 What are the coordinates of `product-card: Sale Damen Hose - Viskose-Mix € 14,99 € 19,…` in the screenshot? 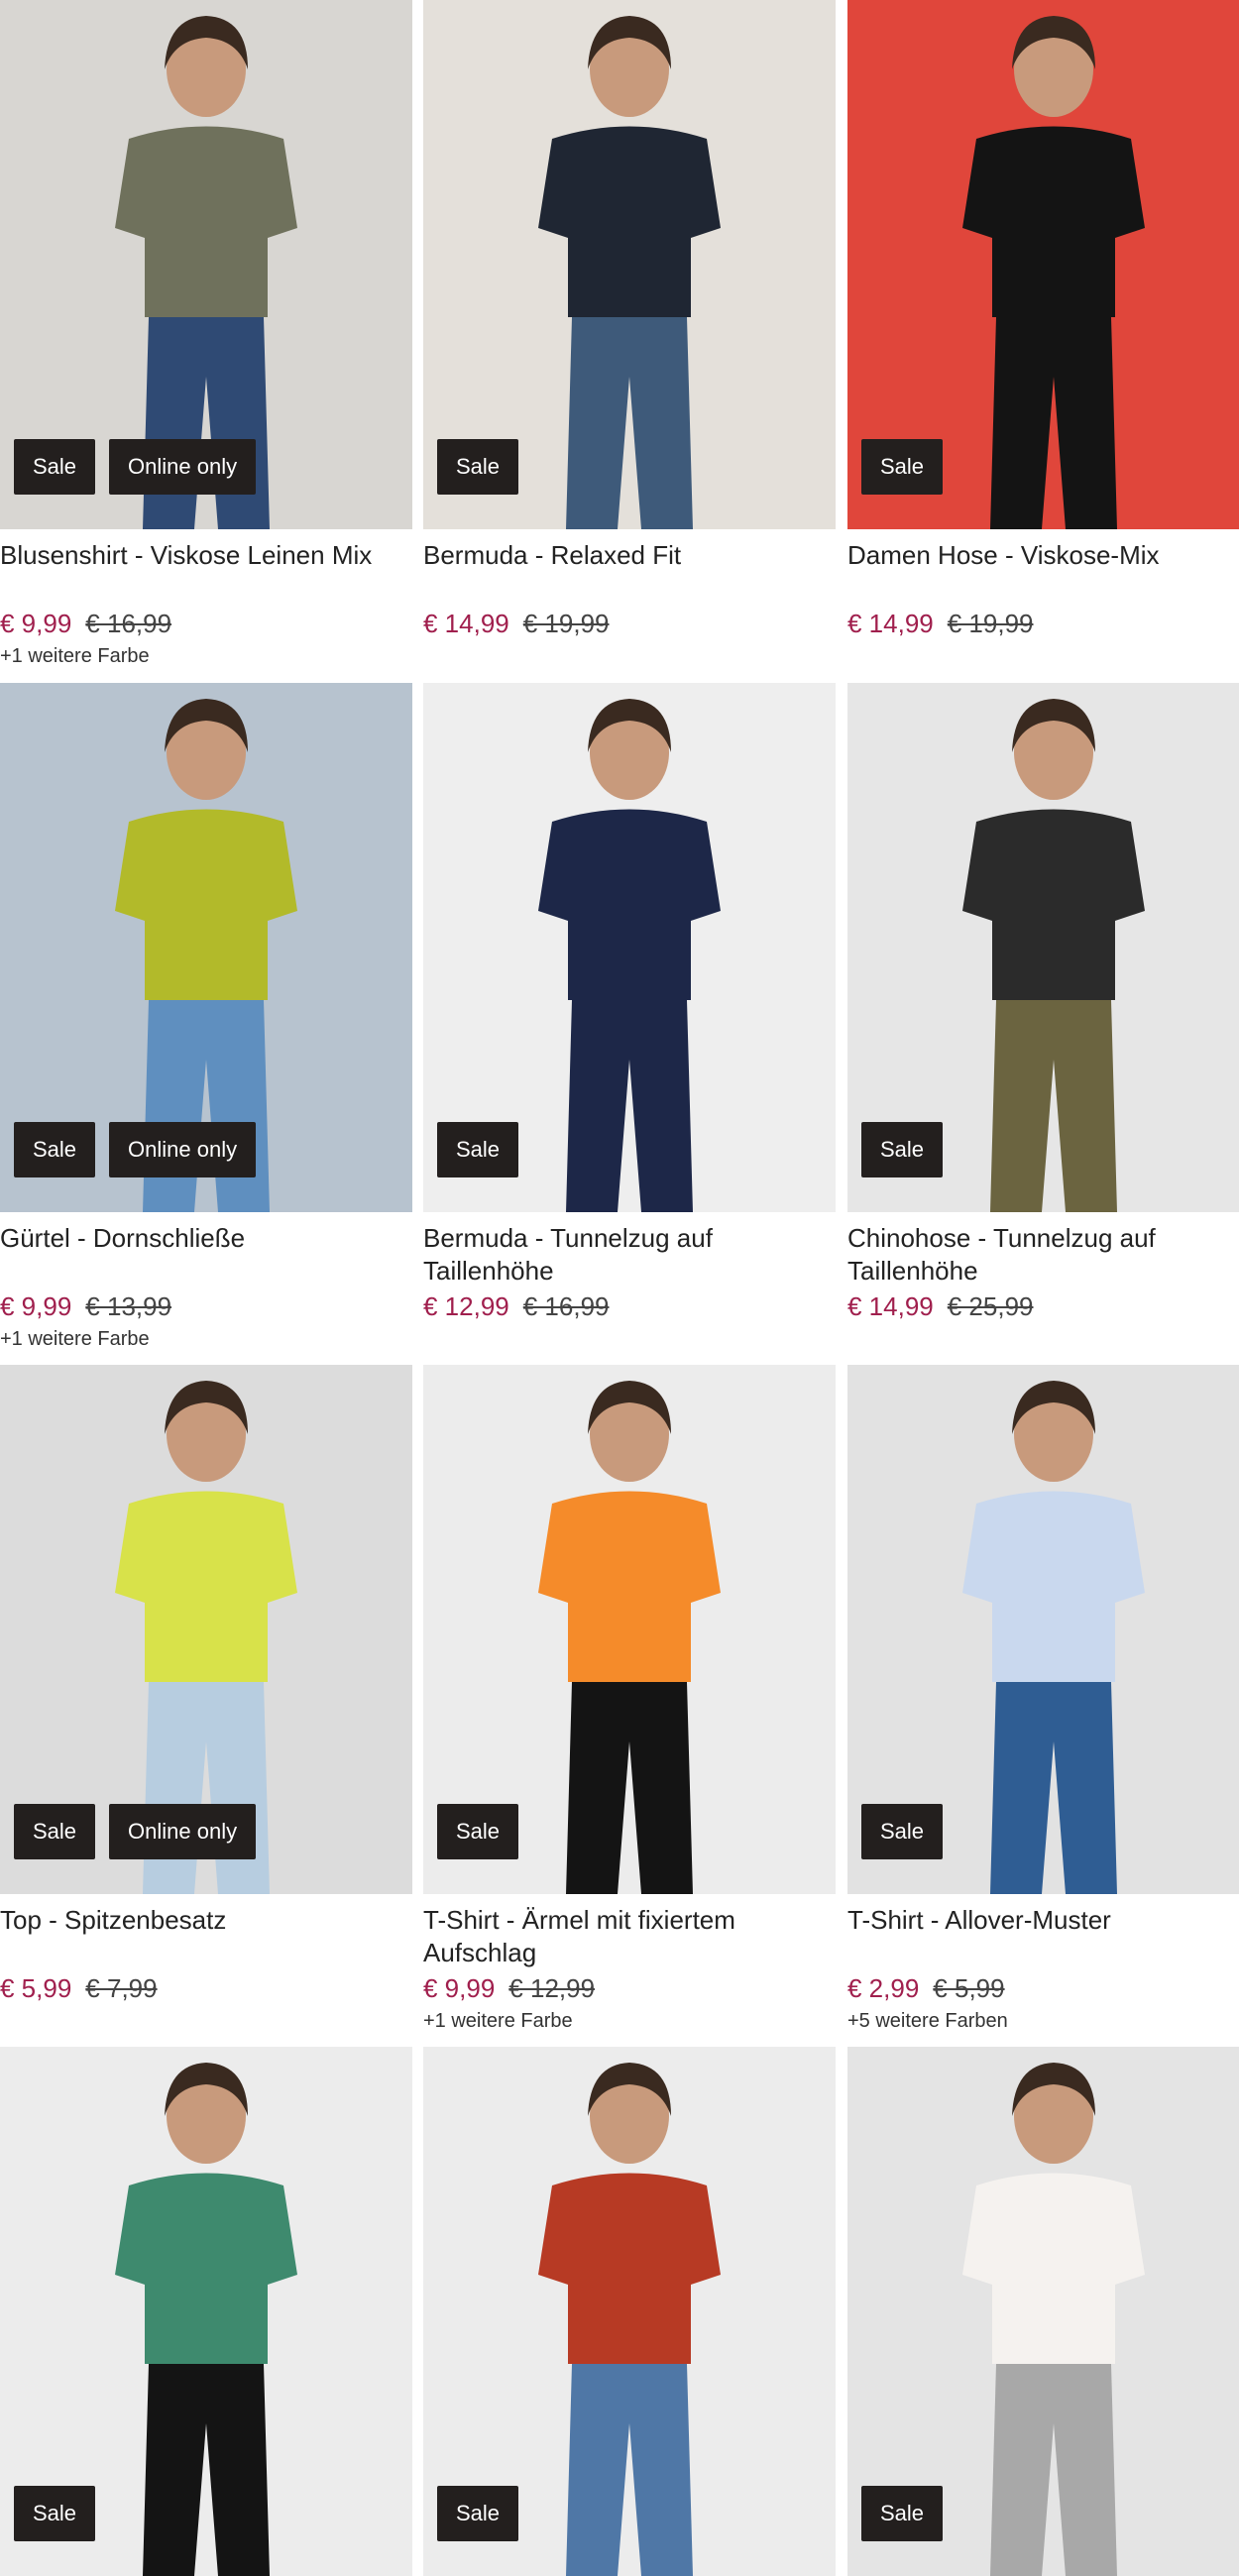 It's located at (1043, 334).